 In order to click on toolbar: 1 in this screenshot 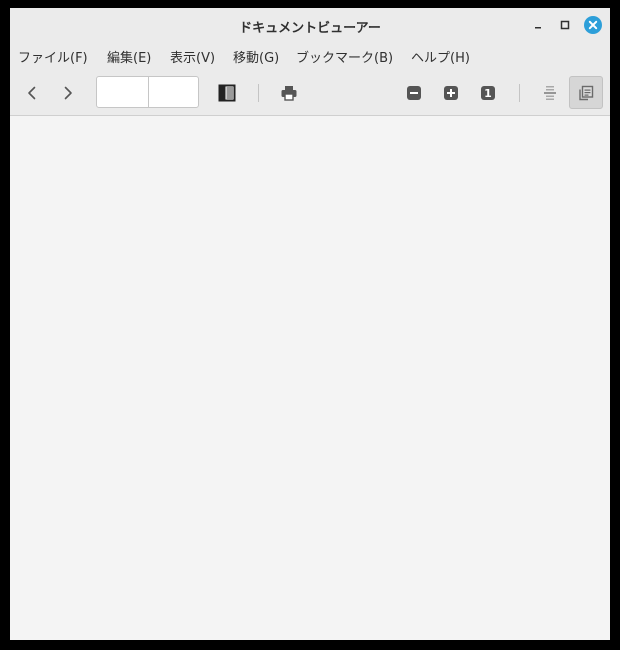, I will do `click(310, 93)`.